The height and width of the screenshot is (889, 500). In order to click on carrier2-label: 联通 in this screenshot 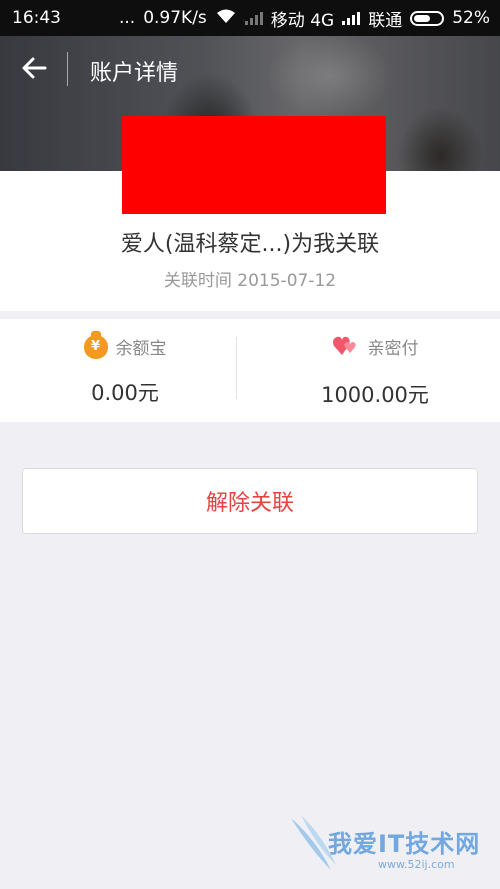, I will do `click(385, 20)`.